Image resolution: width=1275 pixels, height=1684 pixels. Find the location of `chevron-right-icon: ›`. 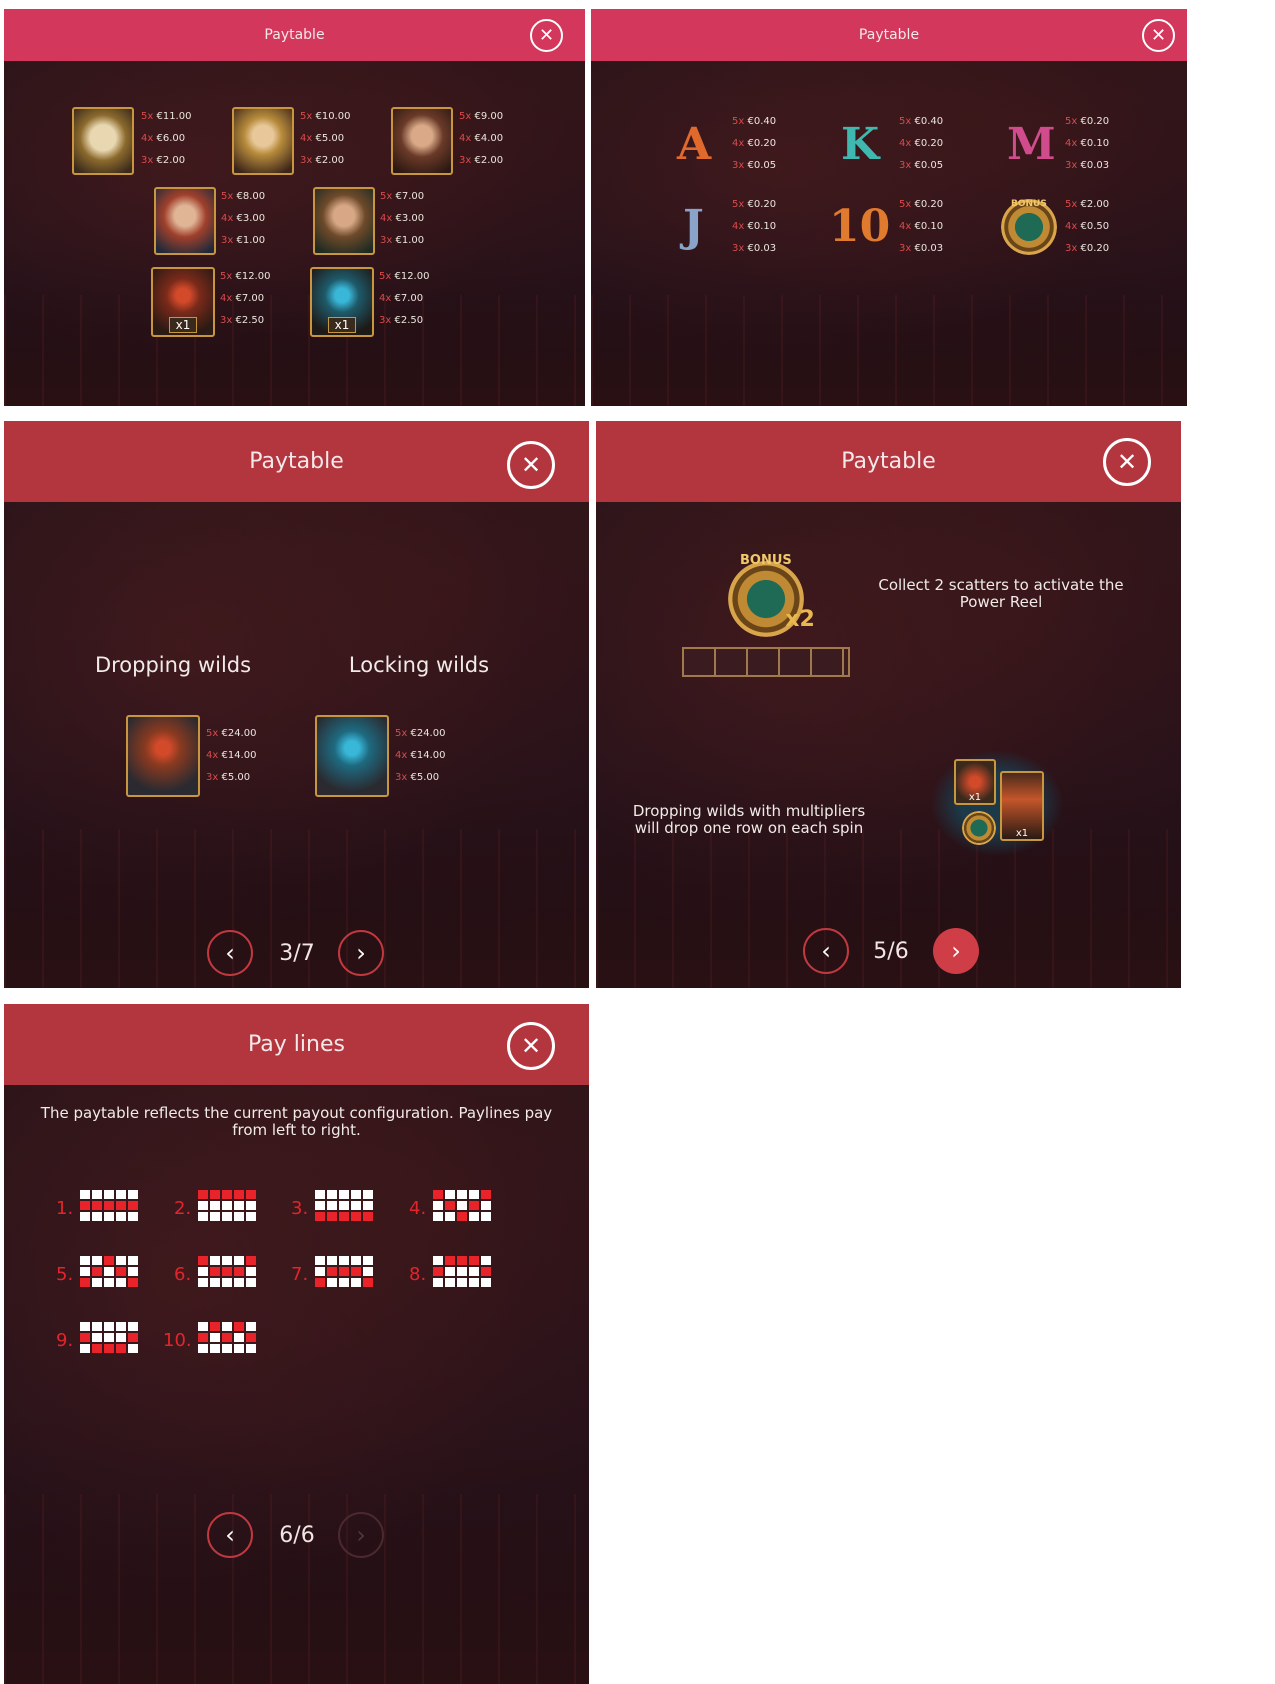

chevron-right-icon: › is located at coordinates (361, 1535).